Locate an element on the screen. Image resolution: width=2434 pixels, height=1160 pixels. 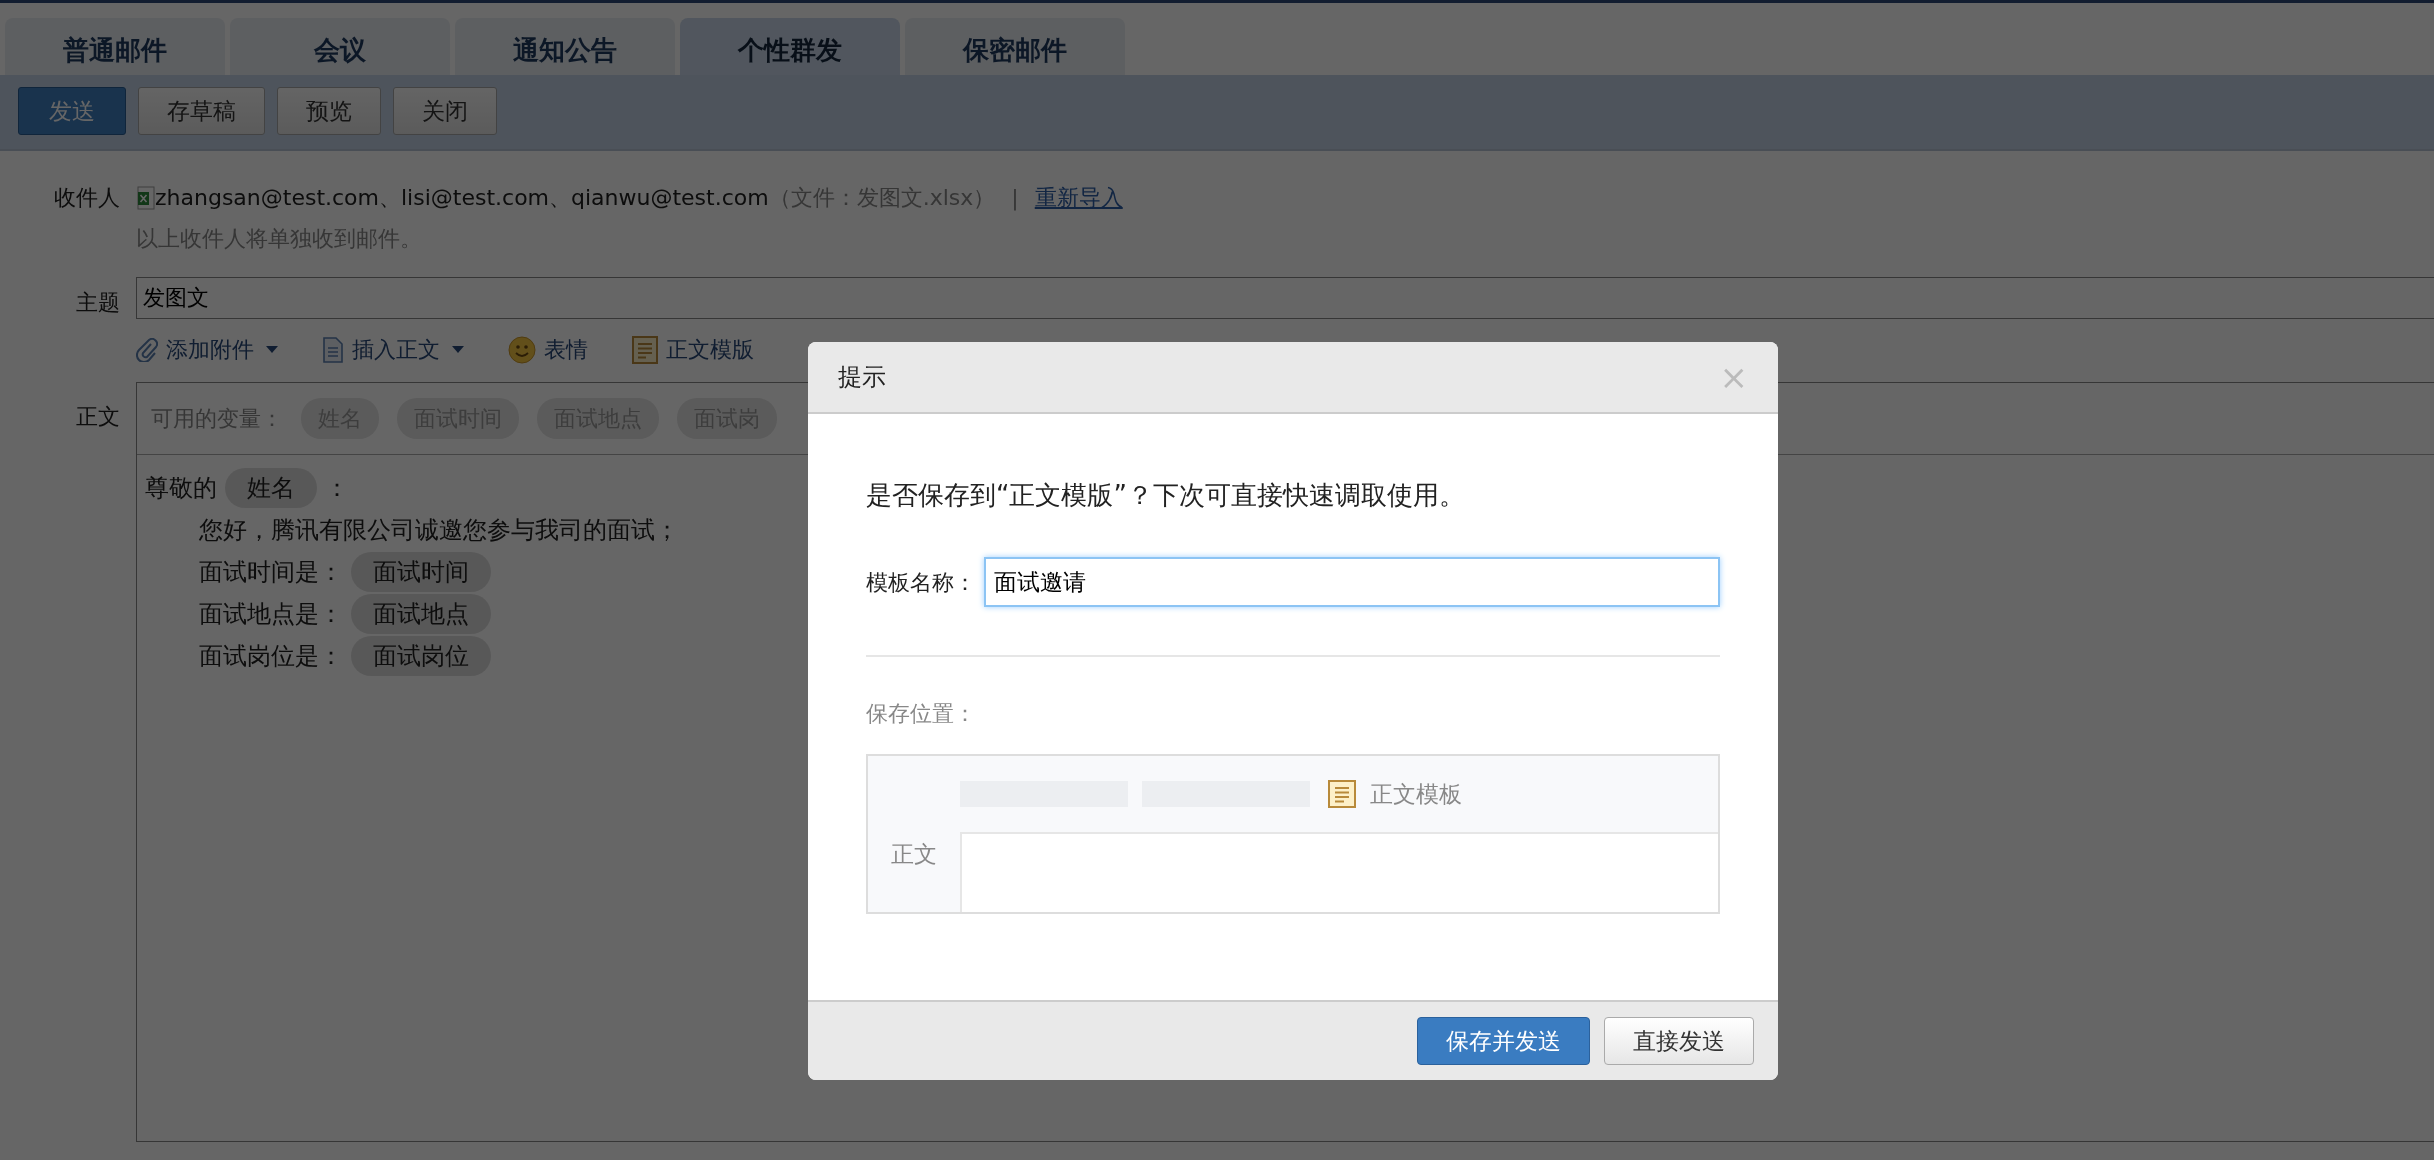
mail-type-tab: 通知公告 is located at coordinates (565, 46).